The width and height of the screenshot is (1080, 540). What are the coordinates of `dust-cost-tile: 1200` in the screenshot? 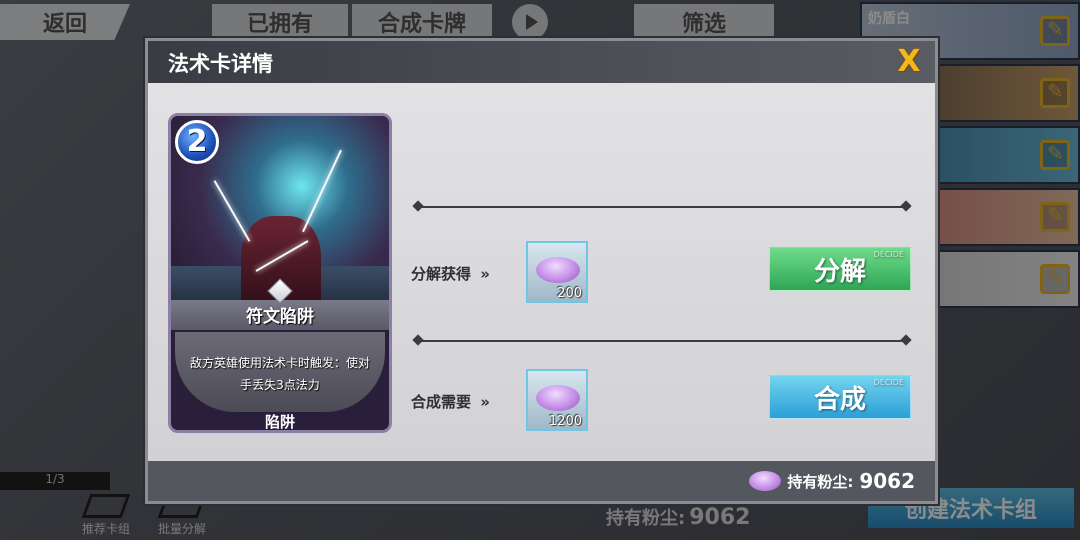 It's located at (557, 400).